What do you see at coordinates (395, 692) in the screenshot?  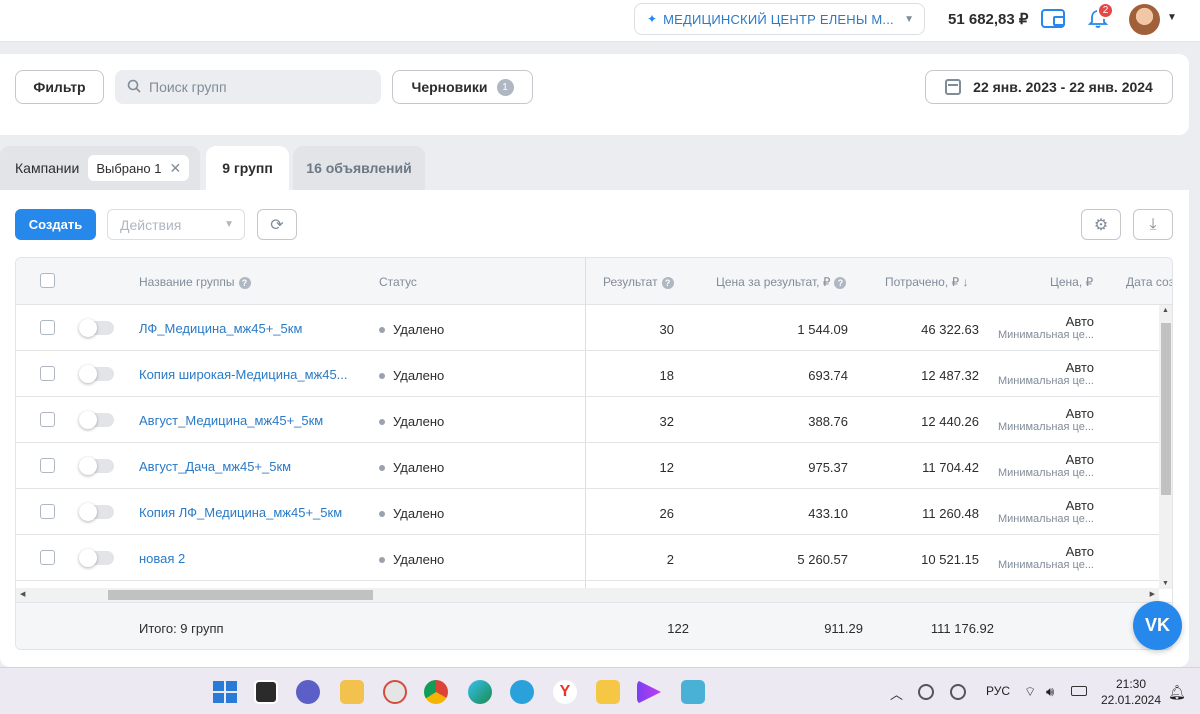 I see `clock-app-icon` at bounding box center [395, 692].